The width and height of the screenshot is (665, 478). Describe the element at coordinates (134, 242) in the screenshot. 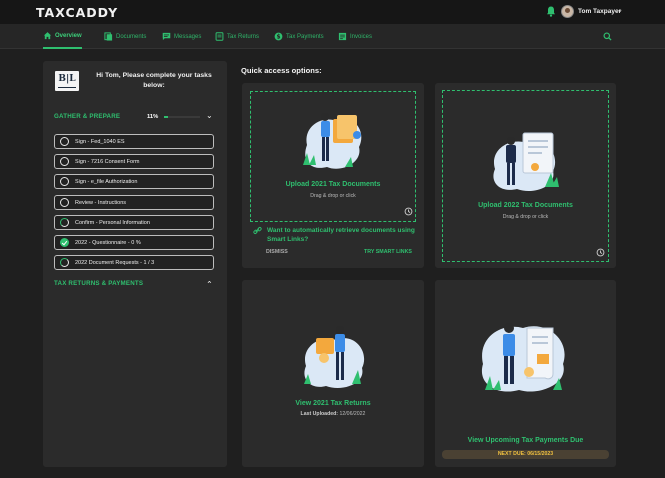

I see `task-item: 2022 - Questionnaire - 0 %` at that location.